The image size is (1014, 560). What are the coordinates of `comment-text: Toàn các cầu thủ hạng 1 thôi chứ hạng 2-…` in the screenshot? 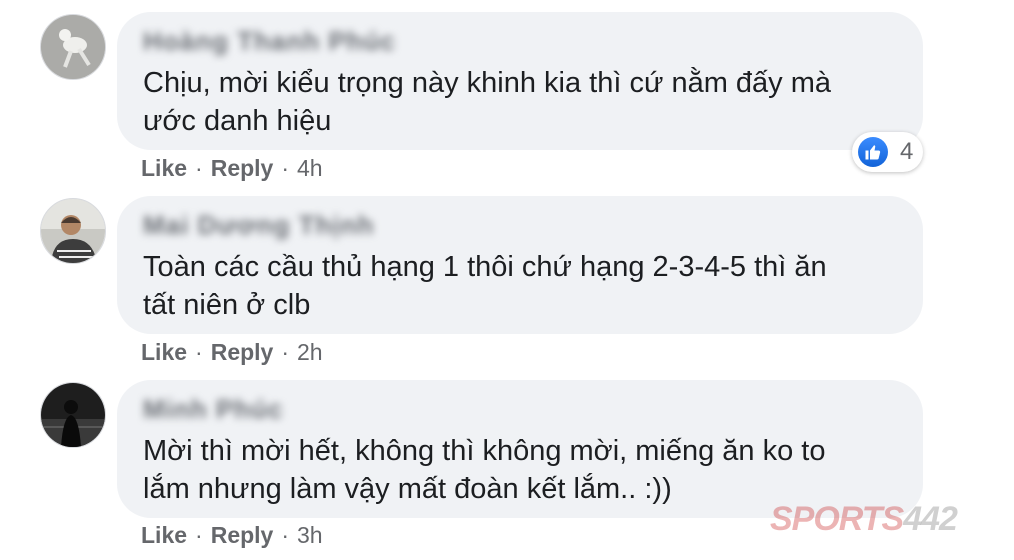 It's located at (520, 286).